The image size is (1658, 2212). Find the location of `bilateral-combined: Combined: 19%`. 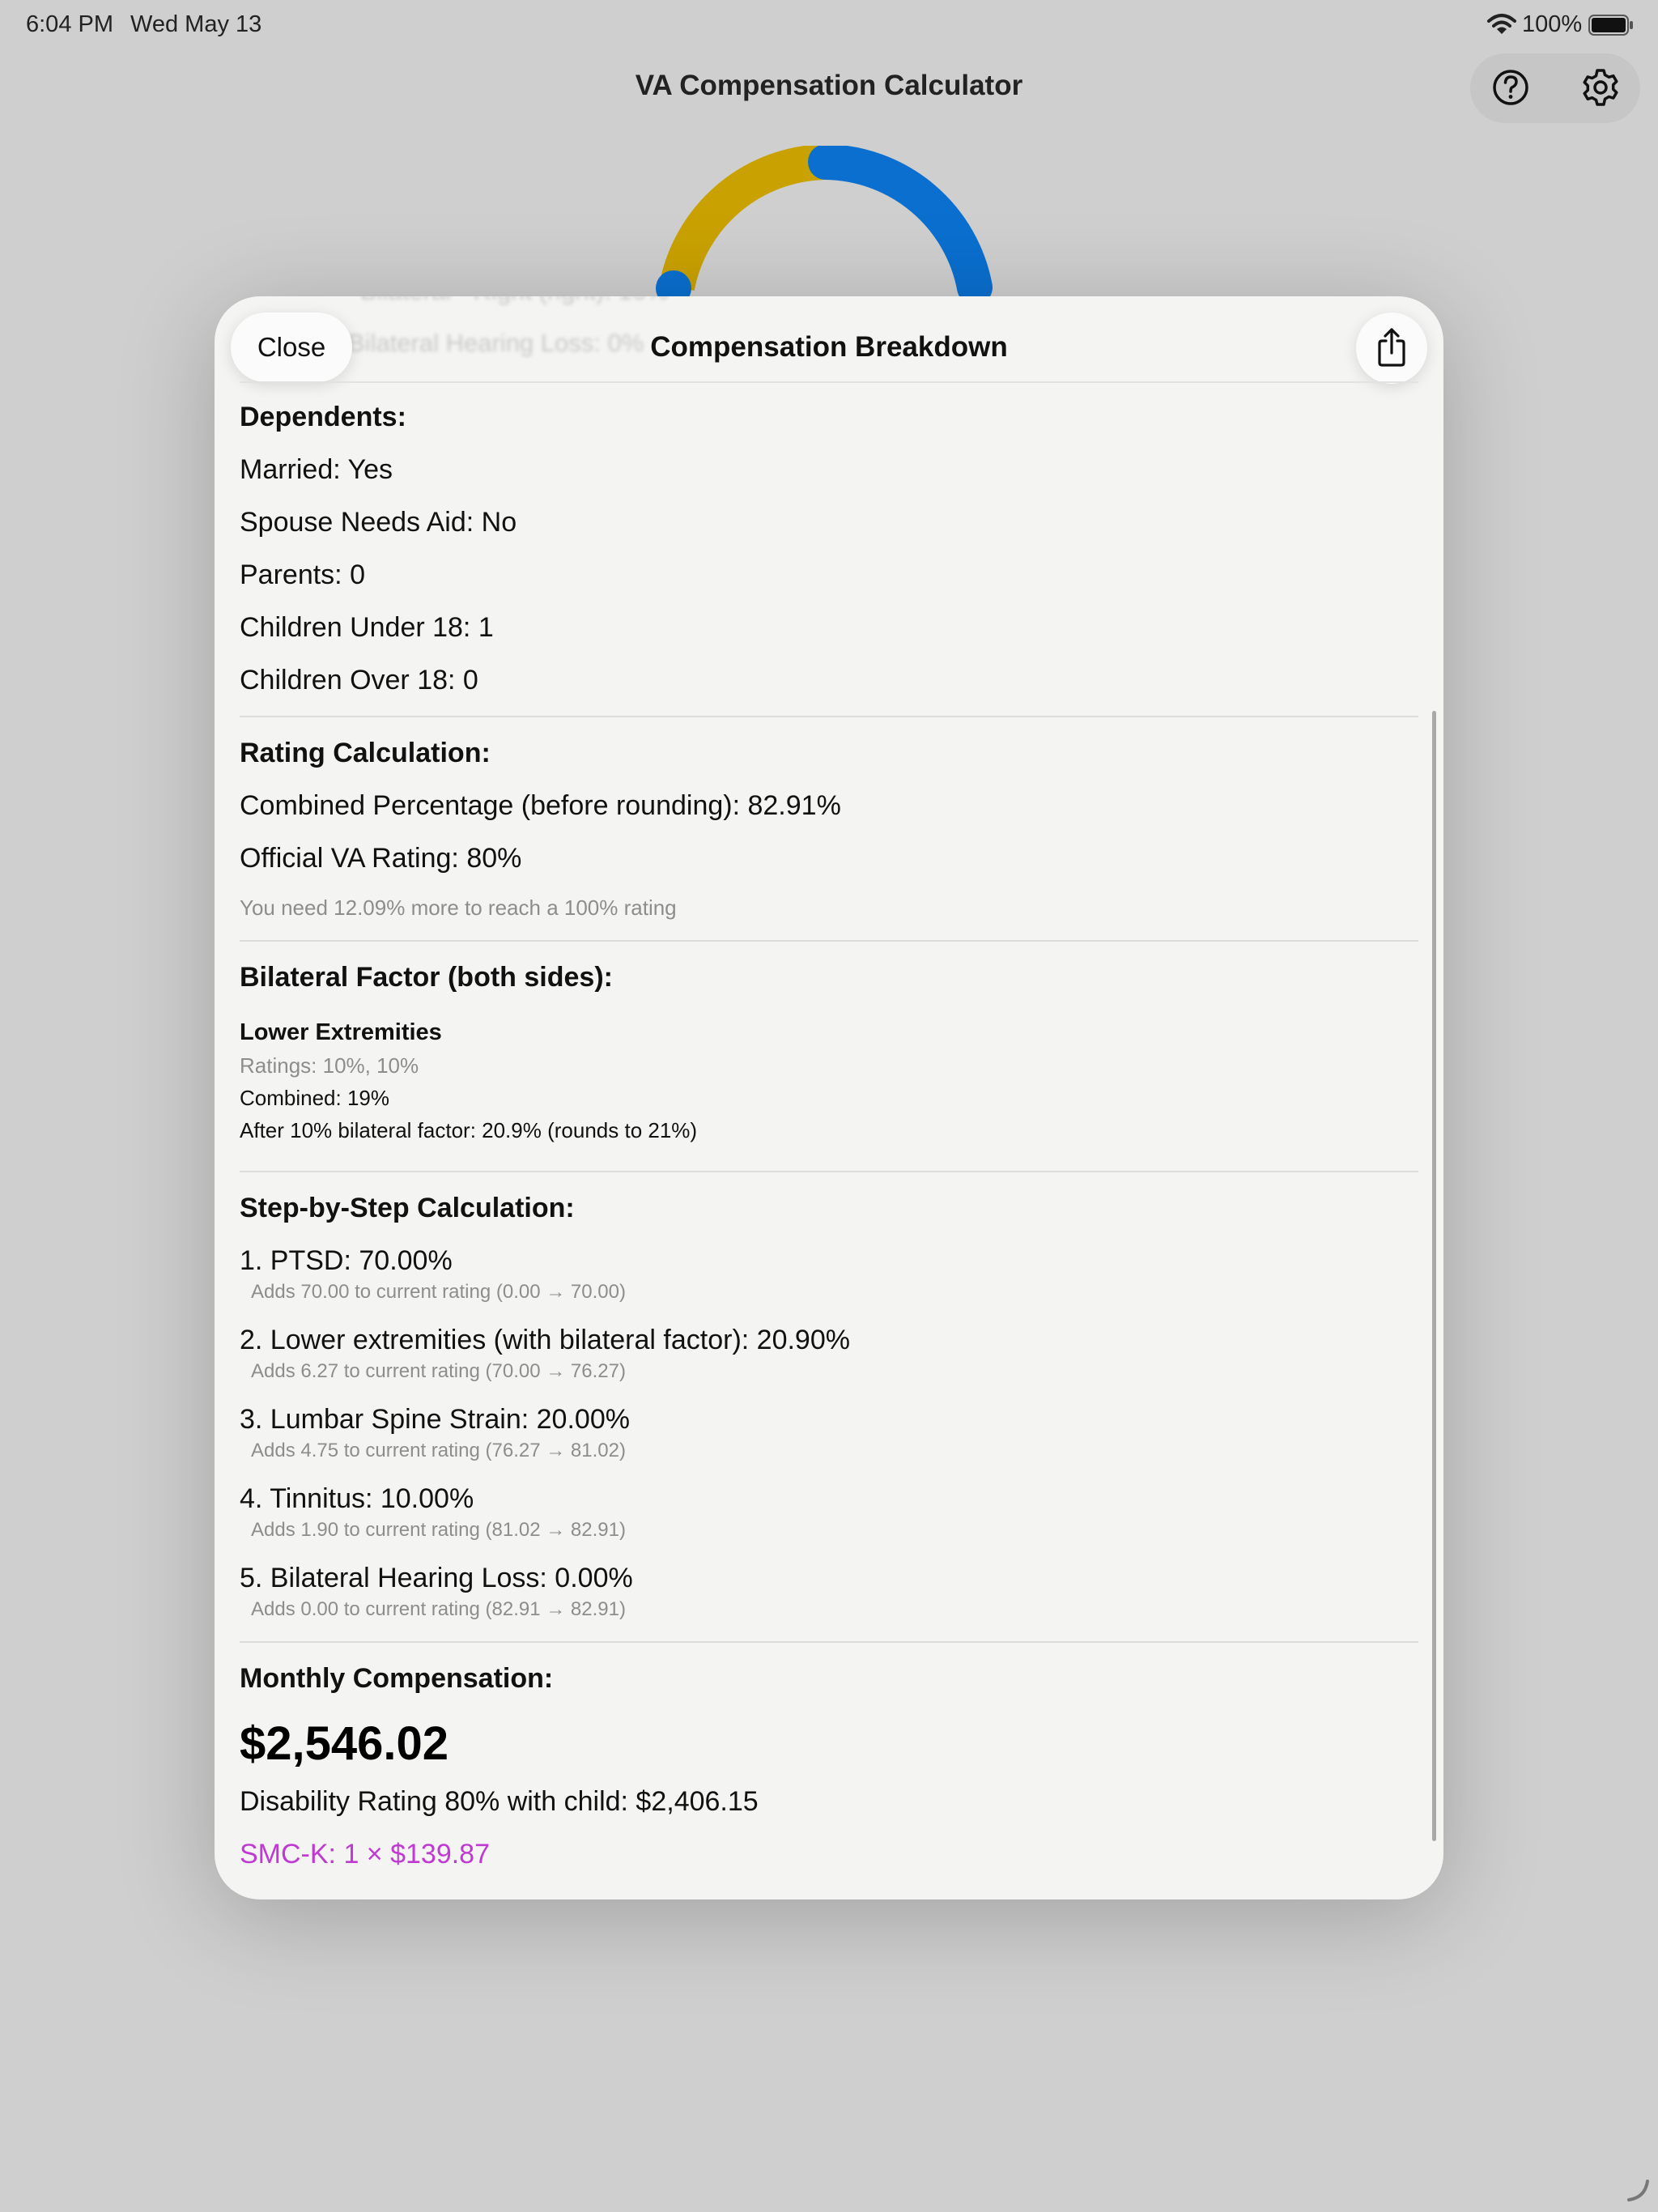

bilateral-combined: Combined: 19% is located at coordinates (314, 1098).